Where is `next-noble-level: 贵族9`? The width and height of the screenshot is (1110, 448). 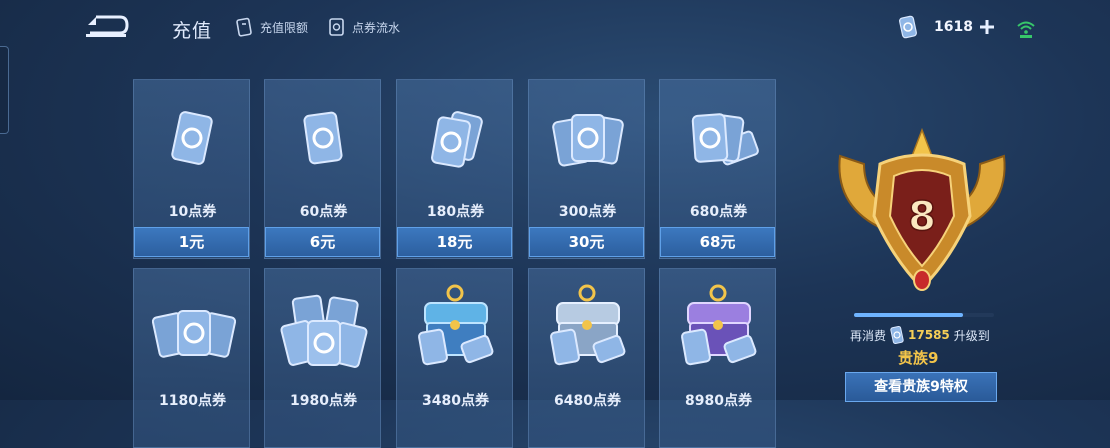 next-noble-level: 贵族9 is located at coordinates (918, 358).